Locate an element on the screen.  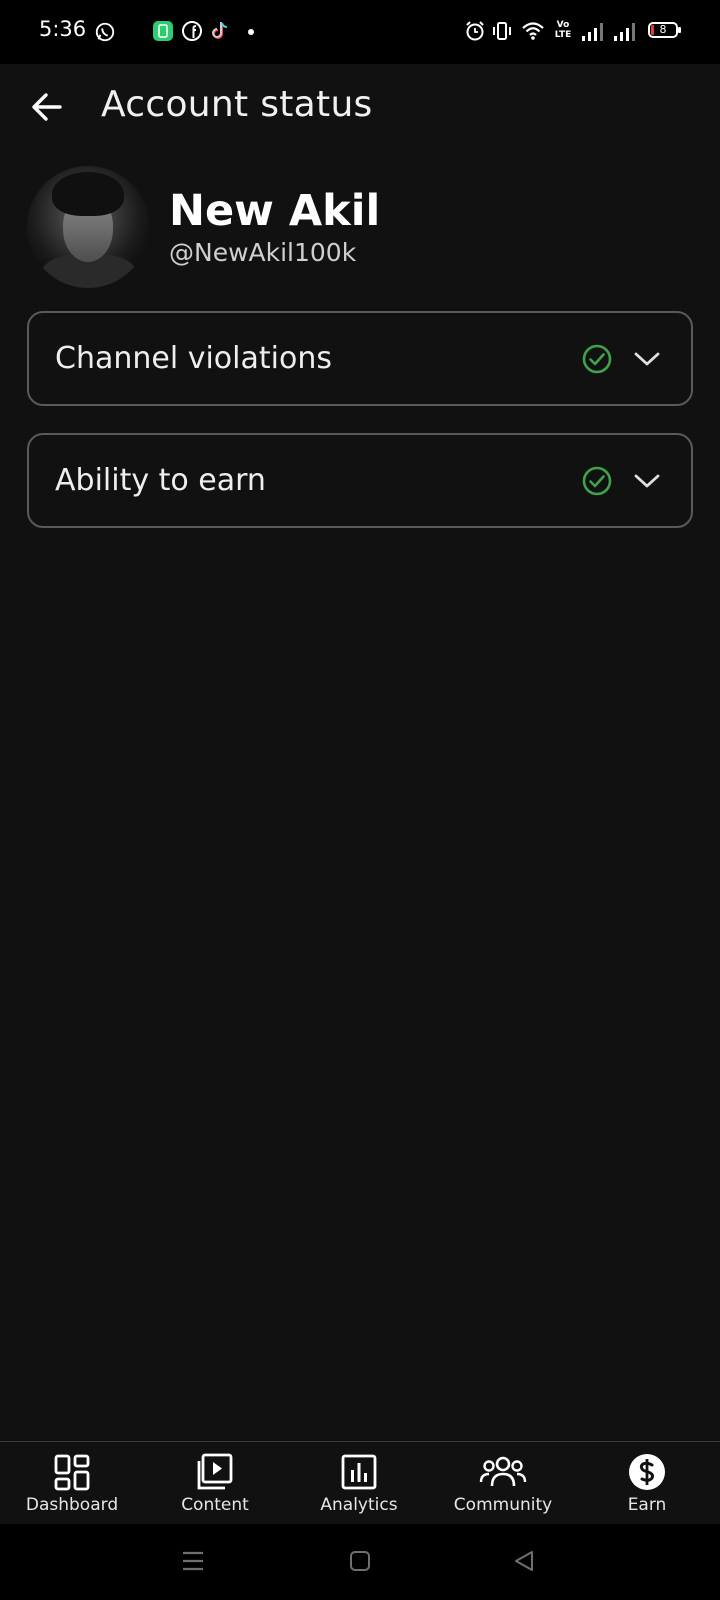
channel-handle: @NewAkil100k is located at coordinates (263, 252).